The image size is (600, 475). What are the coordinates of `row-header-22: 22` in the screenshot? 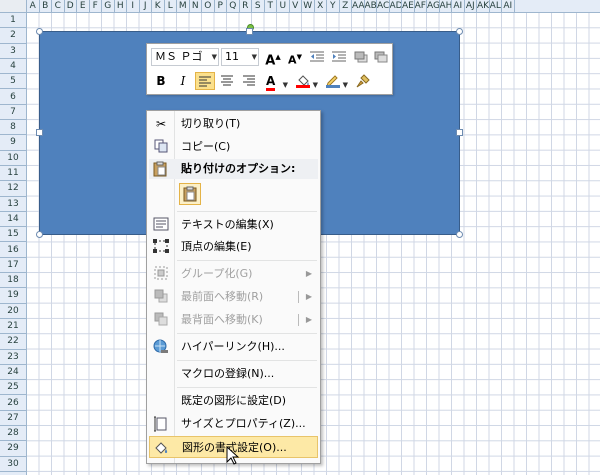 It's located at (13, 342).